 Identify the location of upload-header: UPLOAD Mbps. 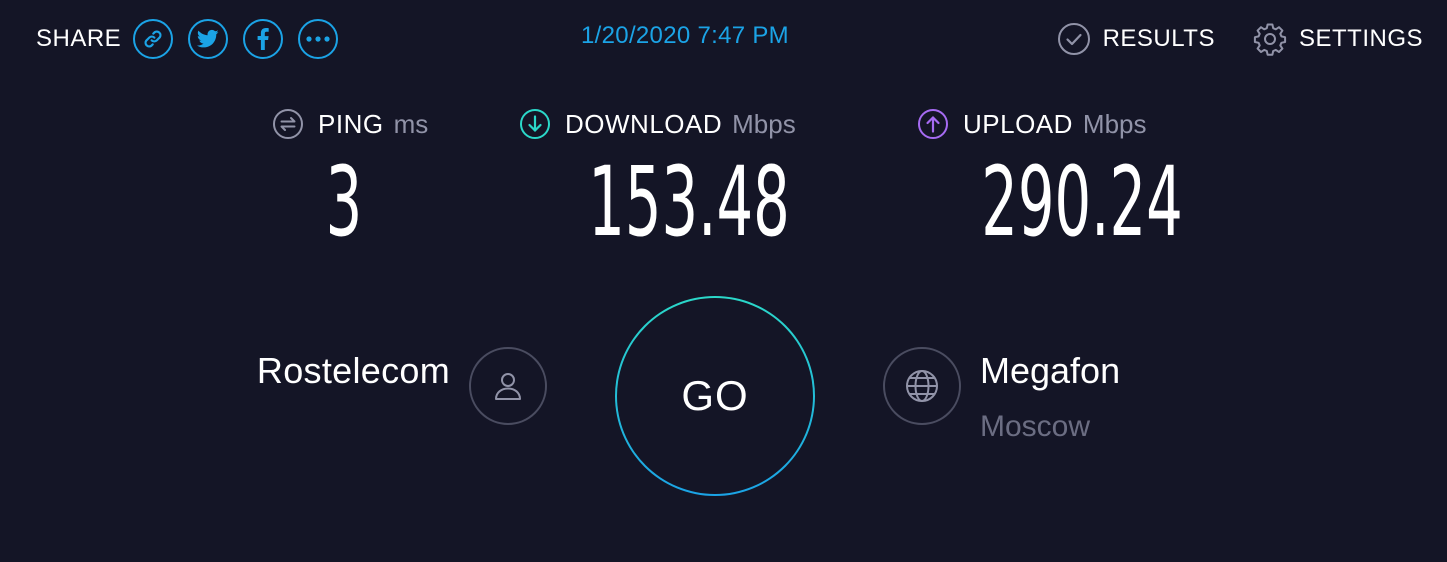
(1032, 124).